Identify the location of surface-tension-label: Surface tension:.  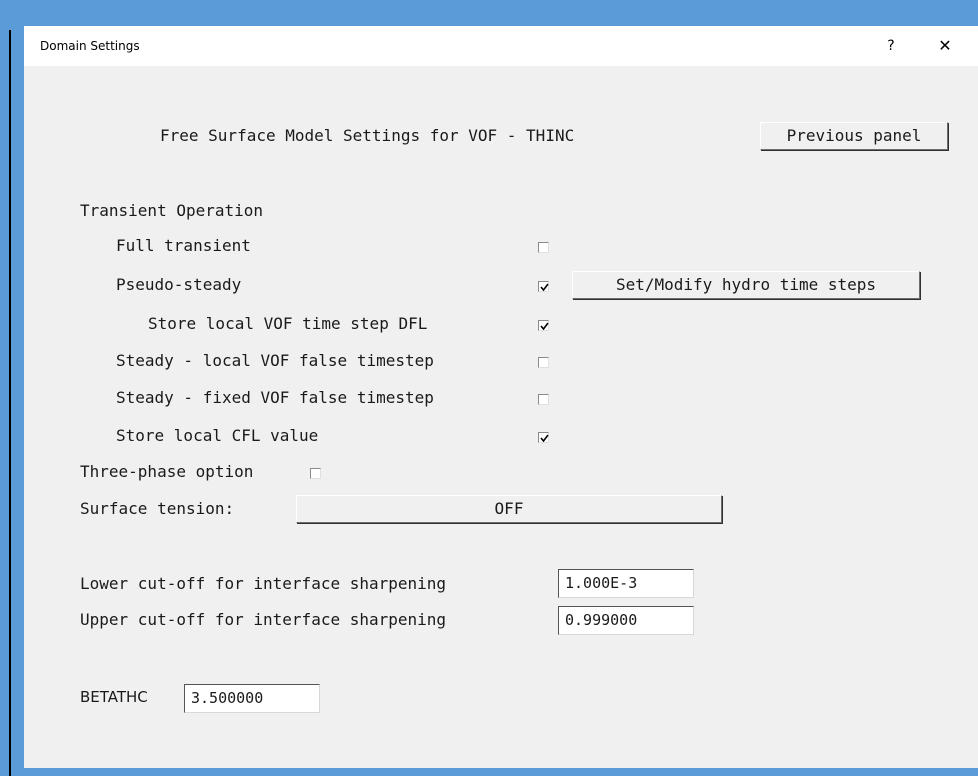
(157, 508).